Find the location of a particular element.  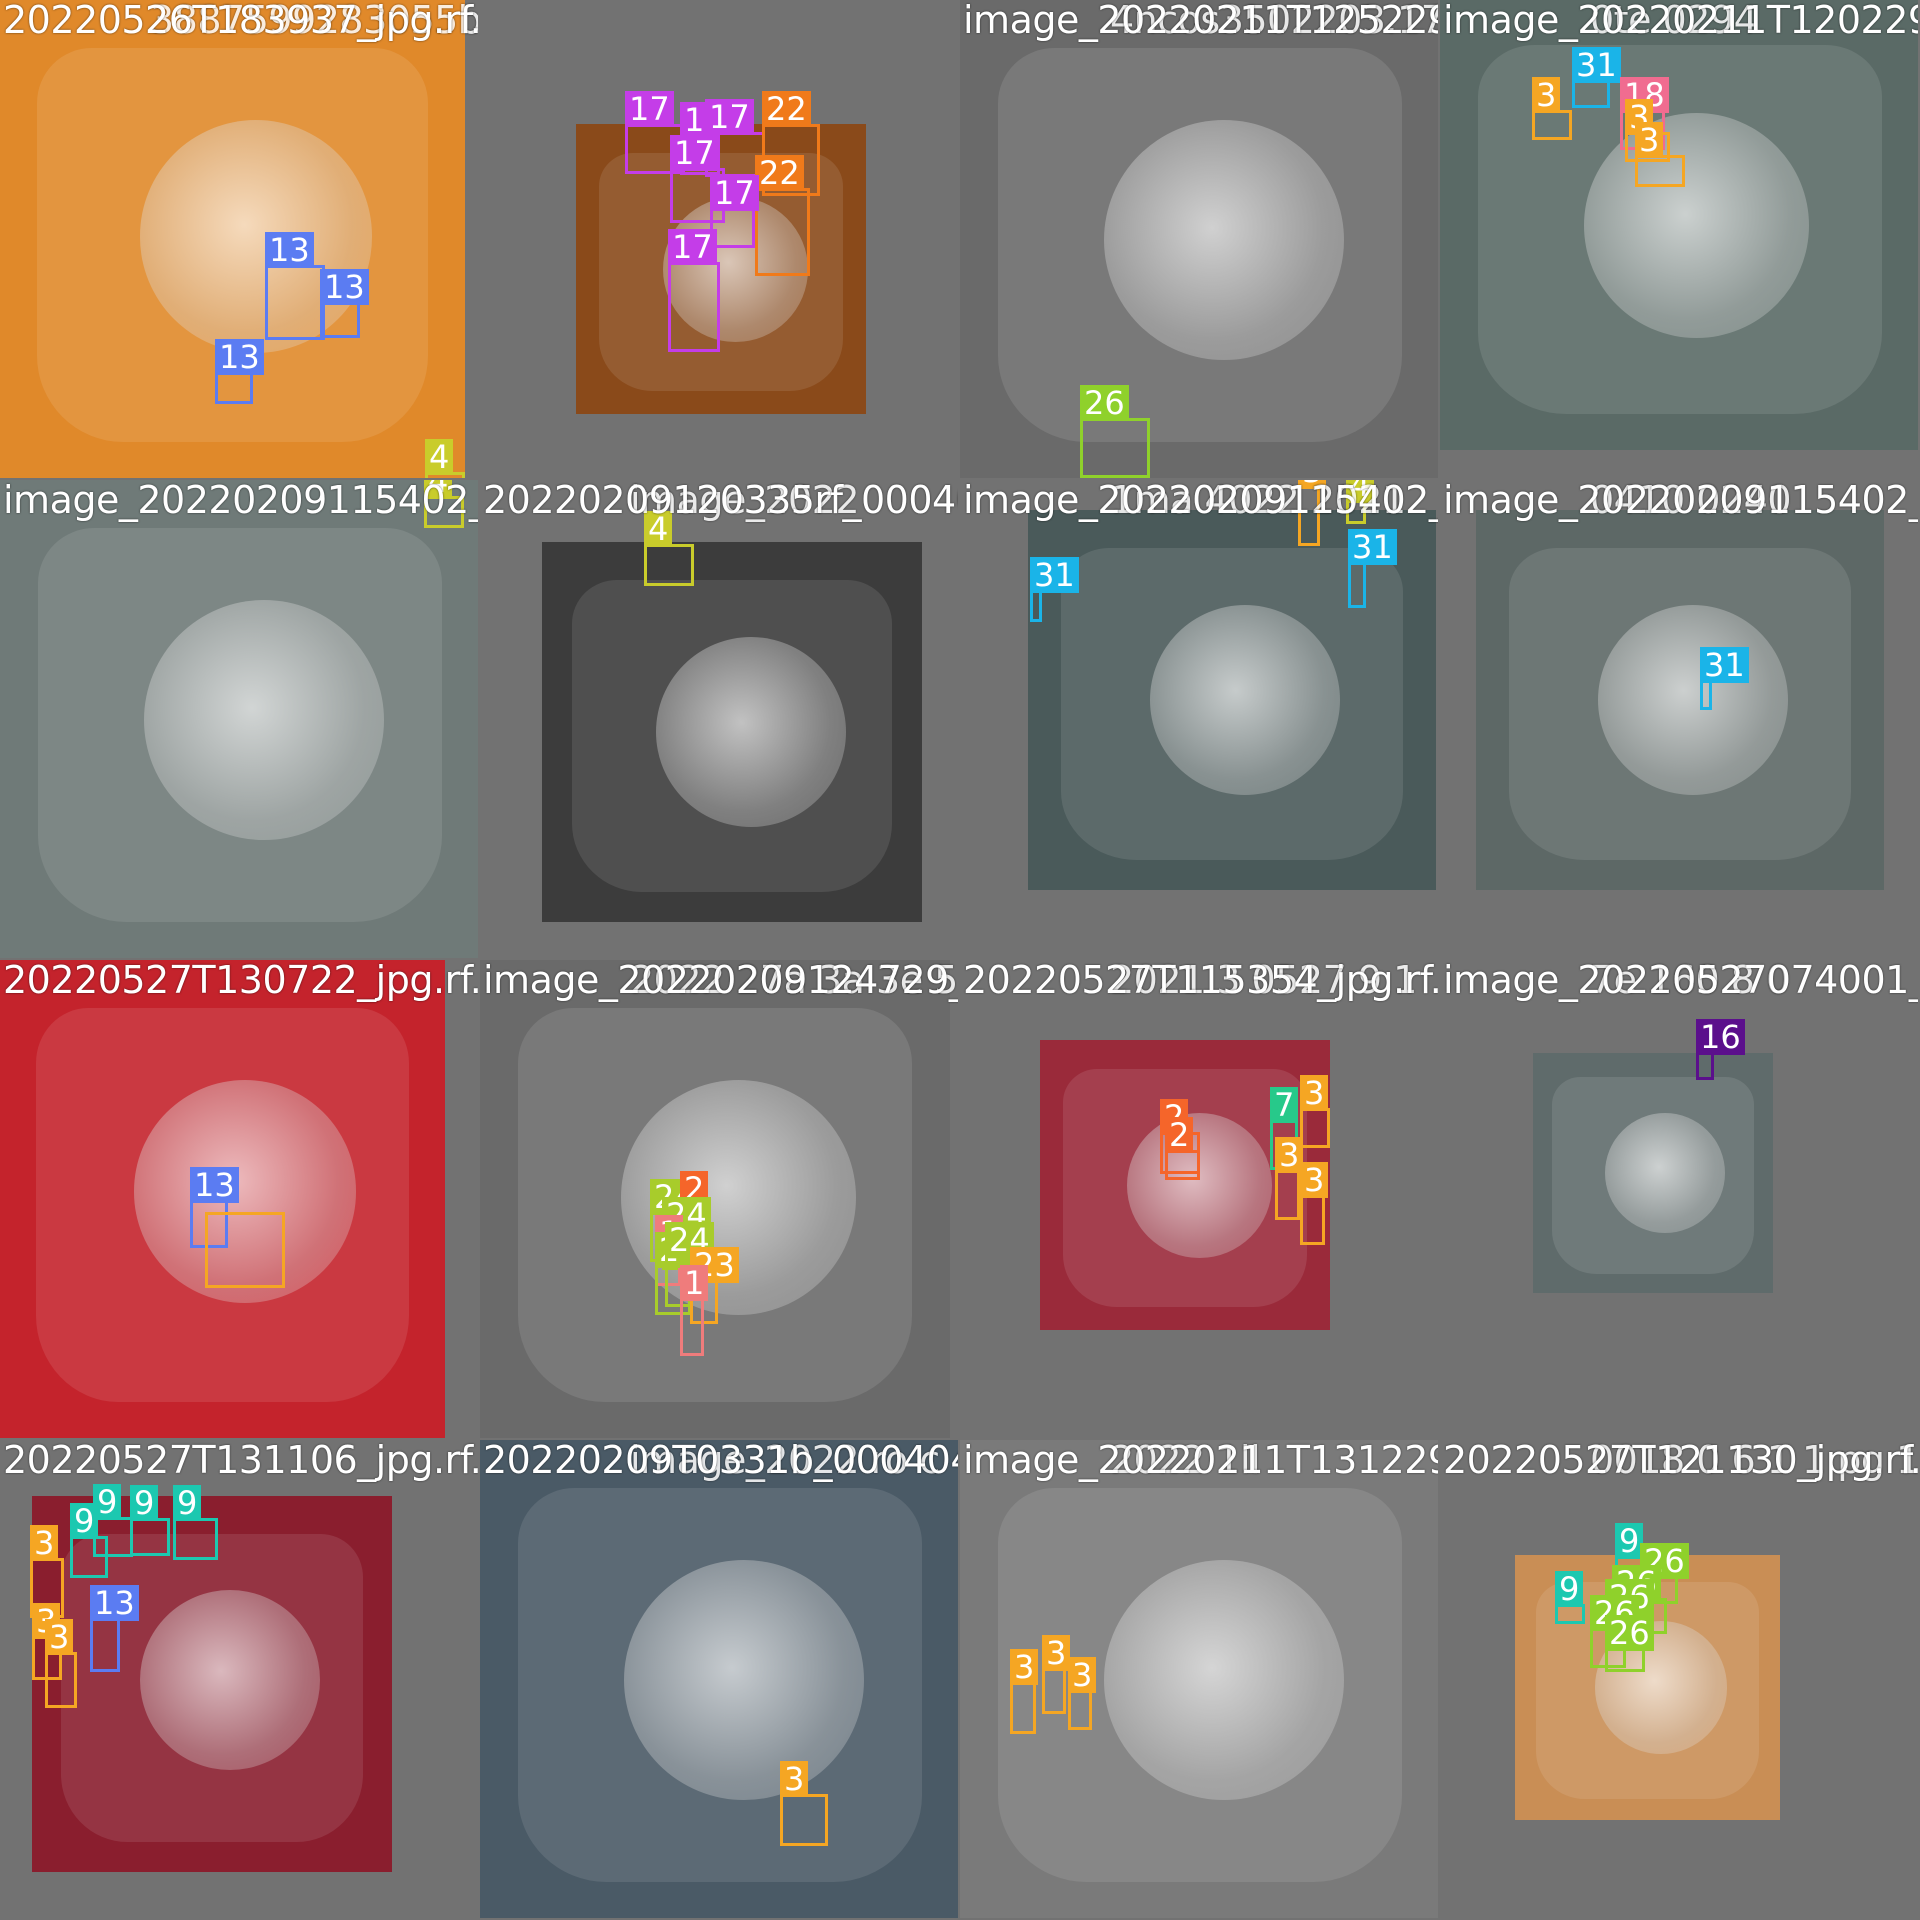

mosaic-tile: image_202220220209120335rf_000404-04 is located at coordinates (719, 719).